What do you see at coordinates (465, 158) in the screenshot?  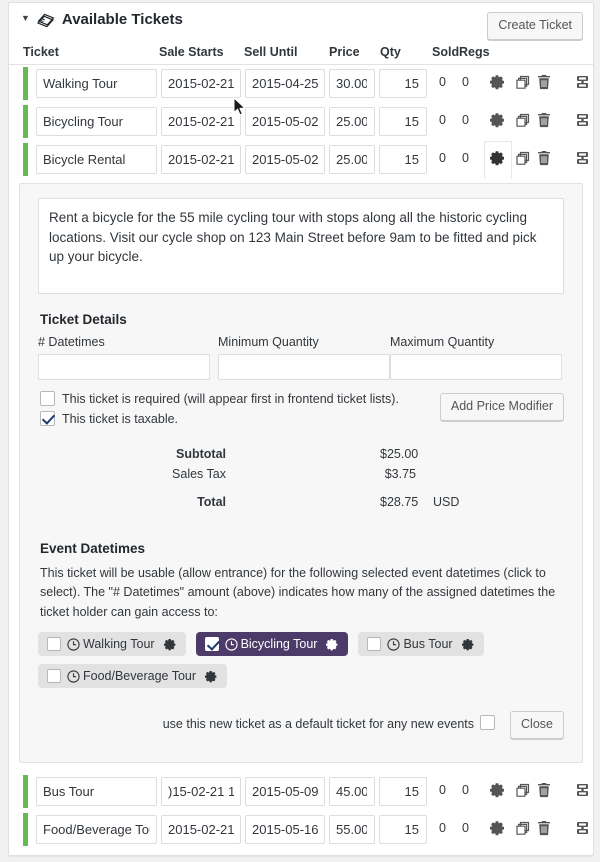 I see `regs-count: 0` at bounding box center [465, 158].